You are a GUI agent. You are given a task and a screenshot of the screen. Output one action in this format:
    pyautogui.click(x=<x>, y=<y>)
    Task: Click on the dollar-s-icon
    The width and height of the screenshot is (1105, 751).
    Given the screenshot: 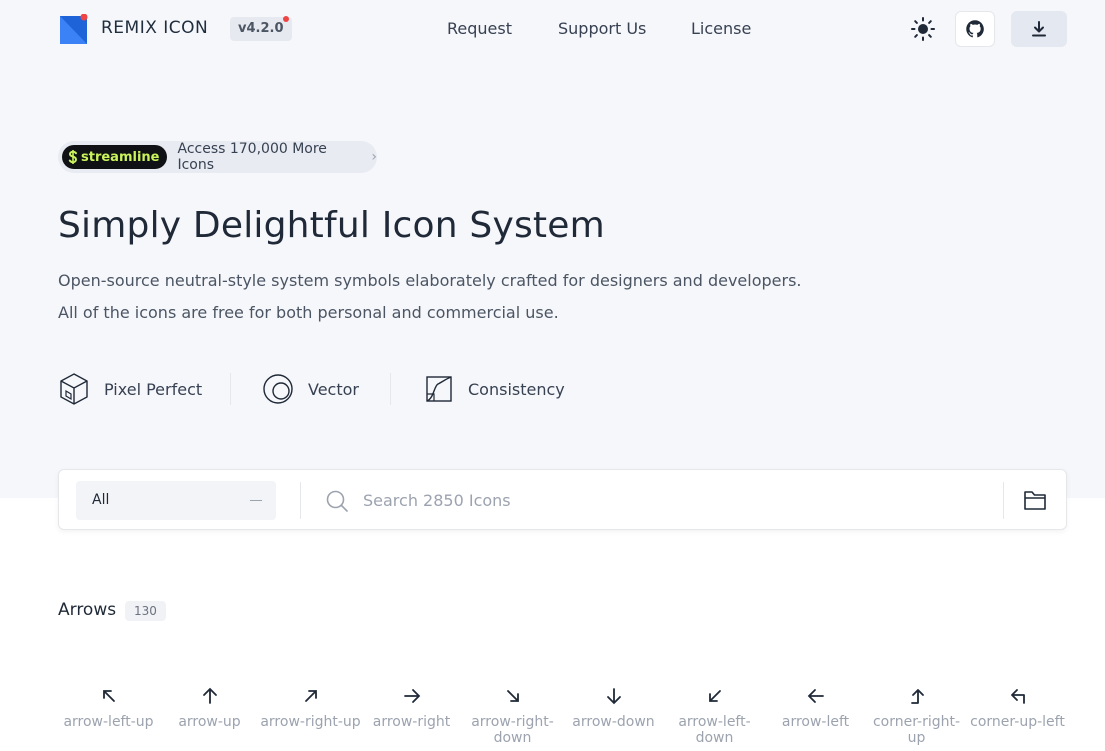 What is the action you would take?
    pyautogui.click(x=73, y=157)
    